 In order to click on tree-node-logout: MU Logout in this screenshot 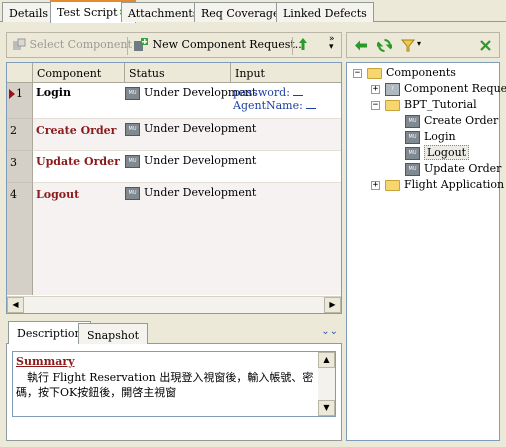, I will do `click(437, 153)`.